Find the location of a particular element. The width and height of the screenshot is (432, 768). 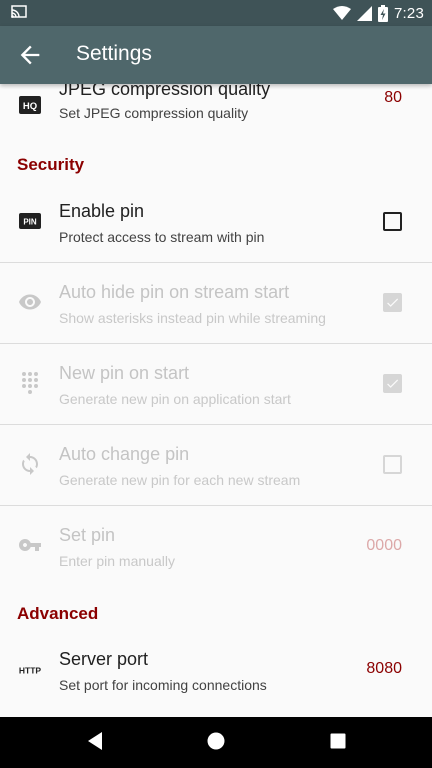

battery-charging-icon is located at coordinates (383, 13).